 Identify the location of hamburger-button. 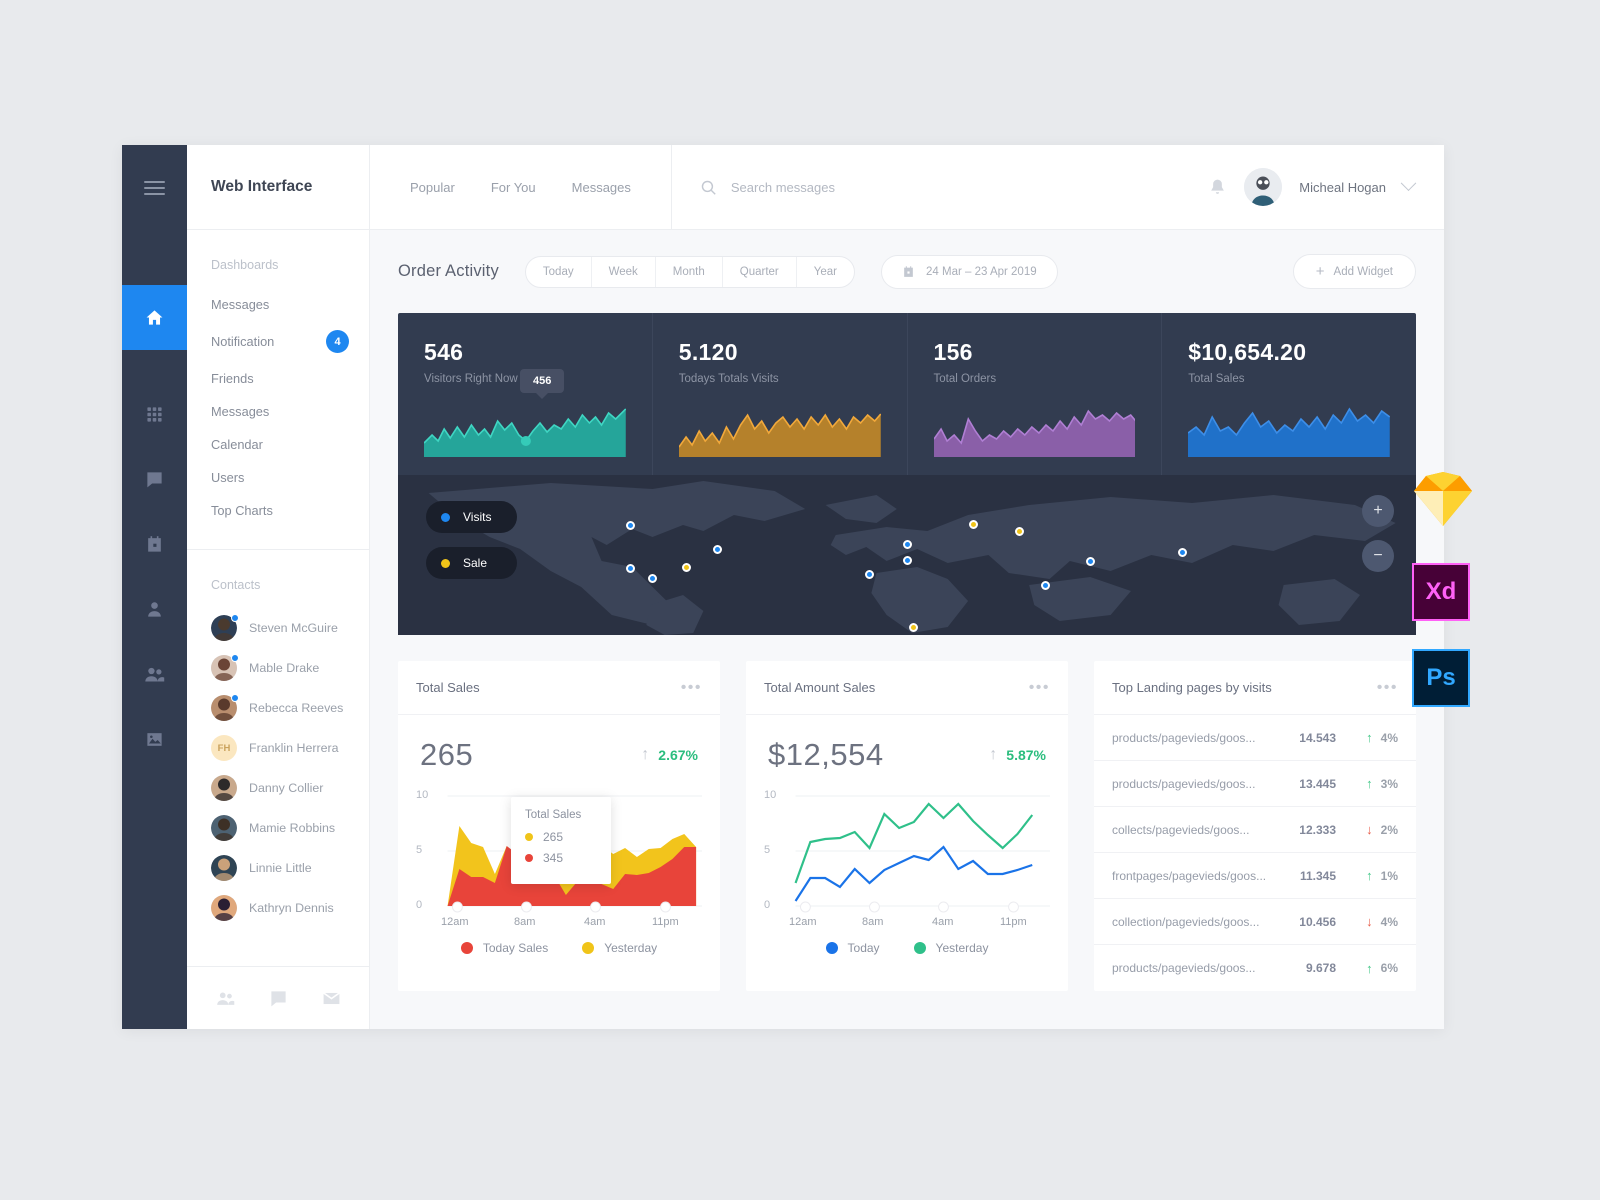
(154, 187).